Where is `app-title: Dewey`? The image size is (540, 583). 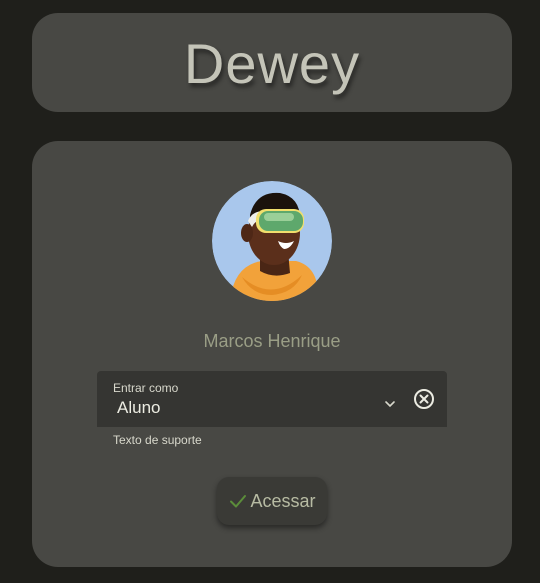
app-title: Dewey is located at coordinates (272, 63).